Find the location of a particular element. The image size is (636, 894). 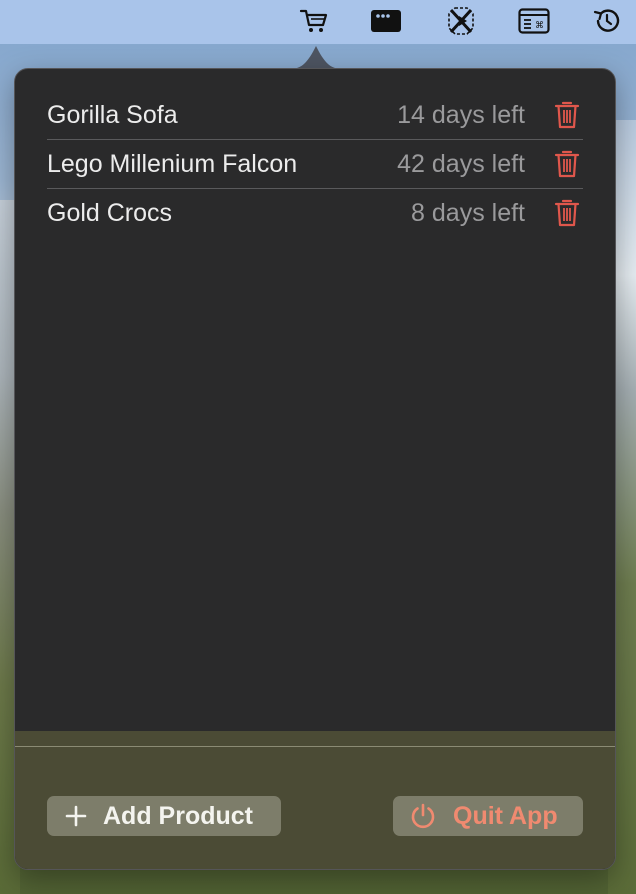

menu-bar: ⌘ is located at coordinates (318, 22).